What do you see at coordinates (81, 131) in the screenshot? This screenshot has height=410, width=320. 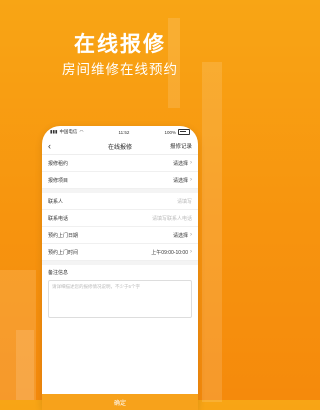 I see `wifi-icon: ◠` at bounding box center [81, 131].